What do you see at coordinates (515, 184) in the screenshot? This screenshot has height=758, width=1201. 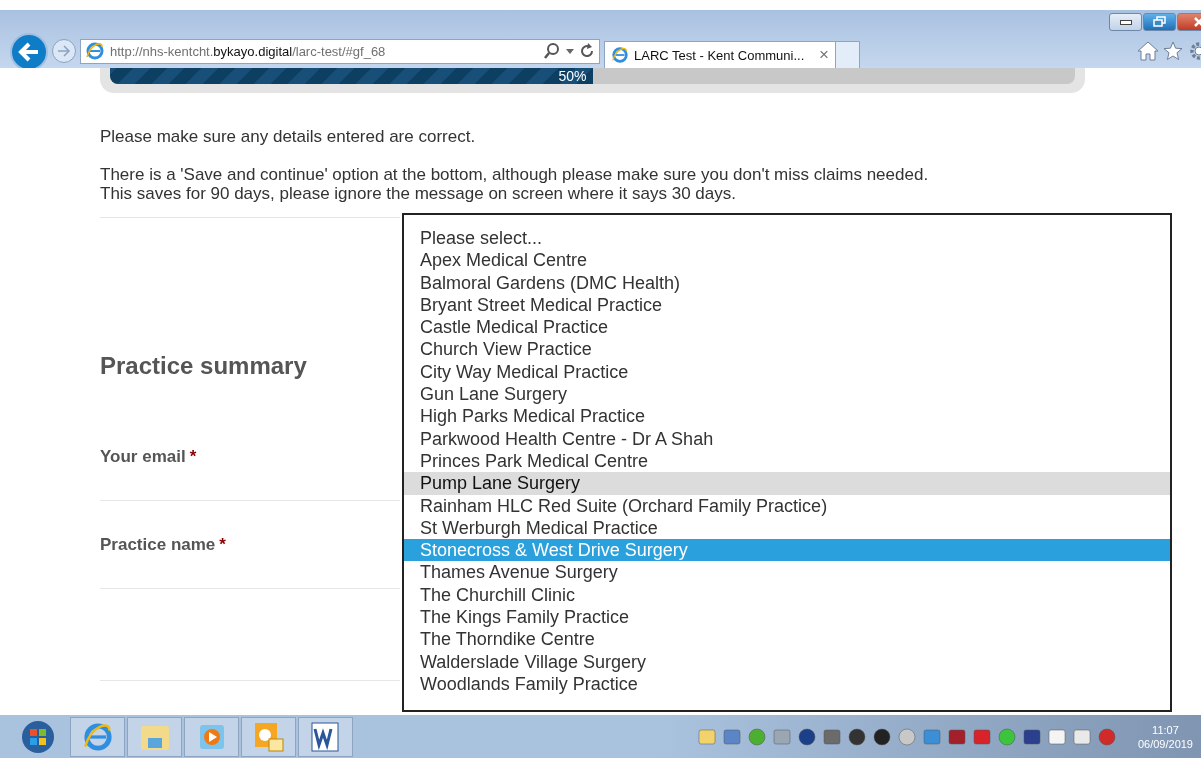 I see `instruction-text: There is a 'Save and continue' option at the bottom, although please make sure you don't miss claims needed. This saves for 90 days, please ignore the message on screen where it says 30 days.` at bounding box center [515, 184].